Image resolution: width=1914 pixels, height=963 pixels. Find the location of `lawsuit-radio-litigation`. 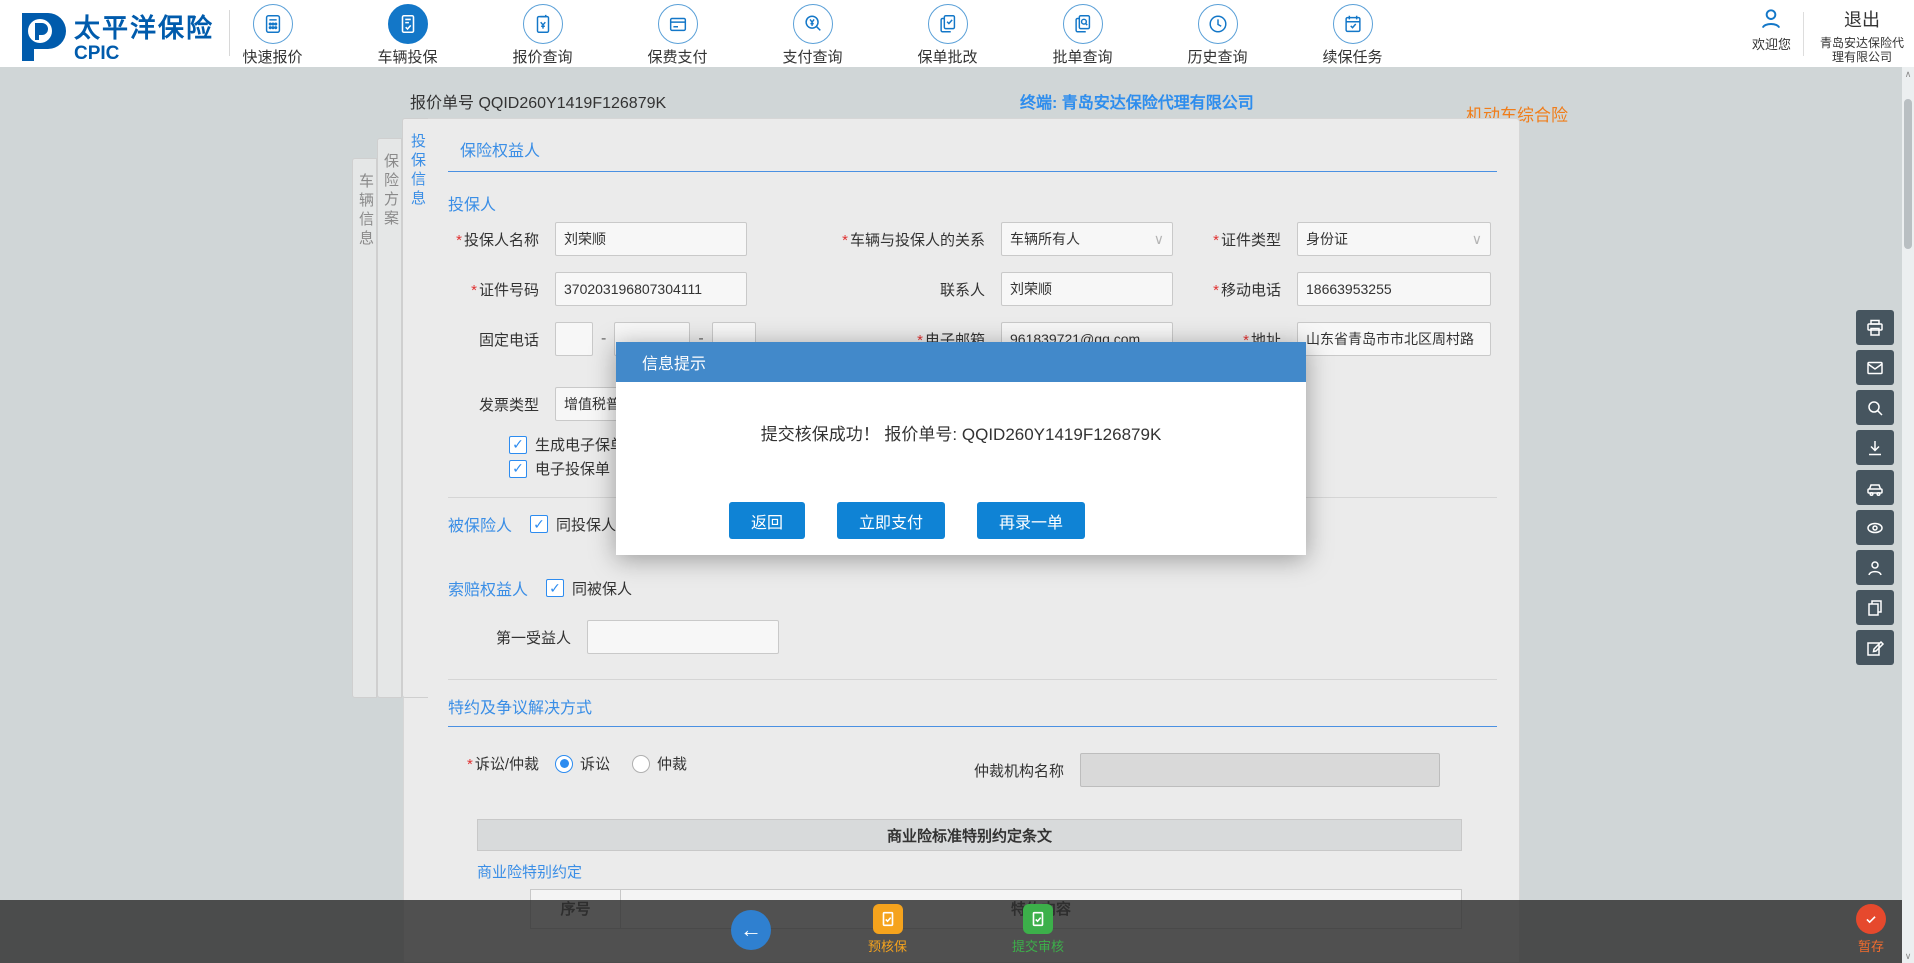

lawsuit-radio-litigation is located at coordinates (564, 763).